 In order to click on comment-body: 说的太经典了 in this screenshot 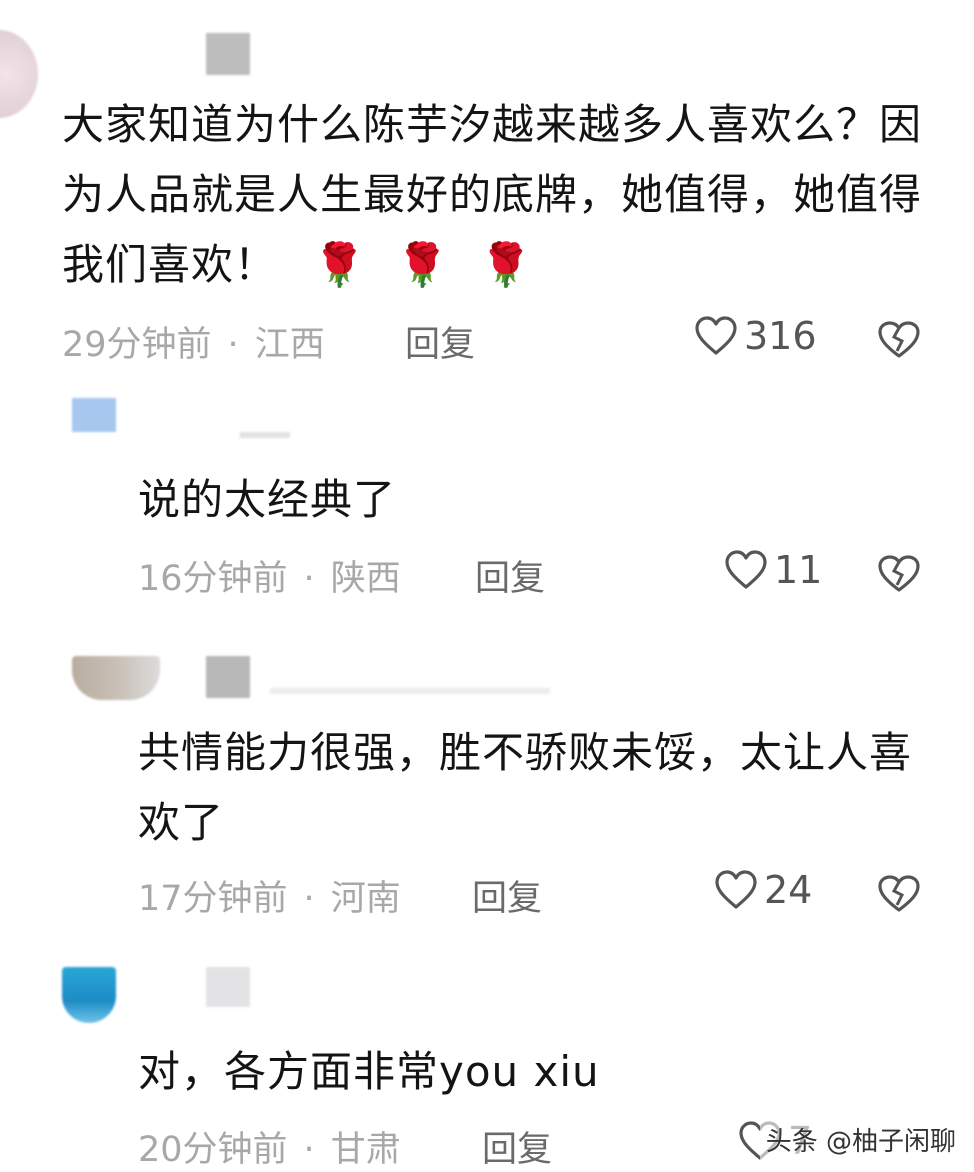, I will do `click(267, 499)`.